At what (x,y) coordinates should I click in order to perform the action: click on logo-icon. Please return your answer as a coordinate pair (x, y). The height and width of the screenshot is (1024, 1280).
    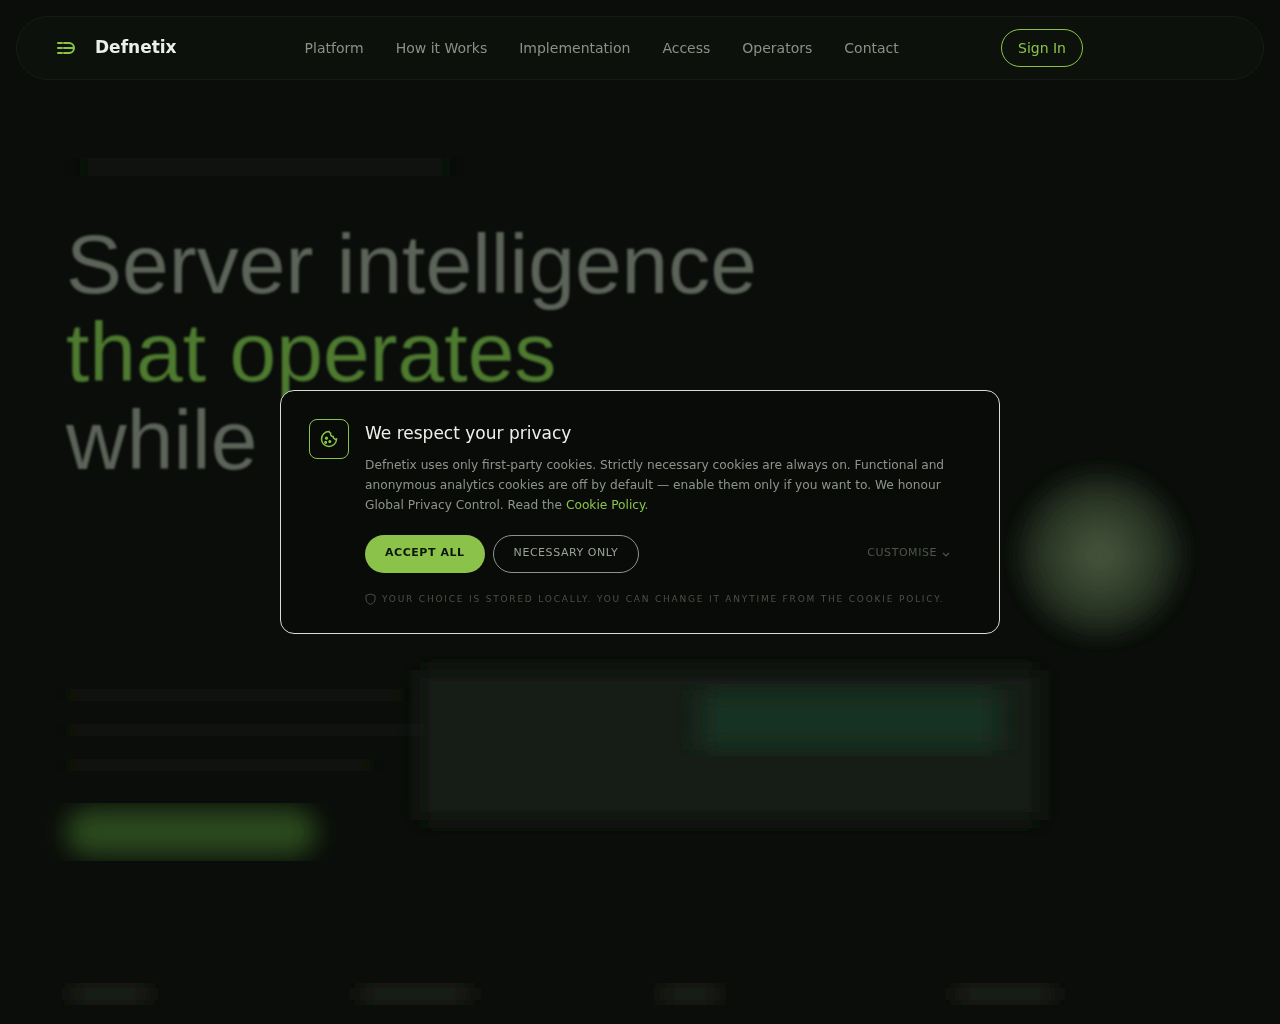
    Looking at the image, I should click on (66, 48).